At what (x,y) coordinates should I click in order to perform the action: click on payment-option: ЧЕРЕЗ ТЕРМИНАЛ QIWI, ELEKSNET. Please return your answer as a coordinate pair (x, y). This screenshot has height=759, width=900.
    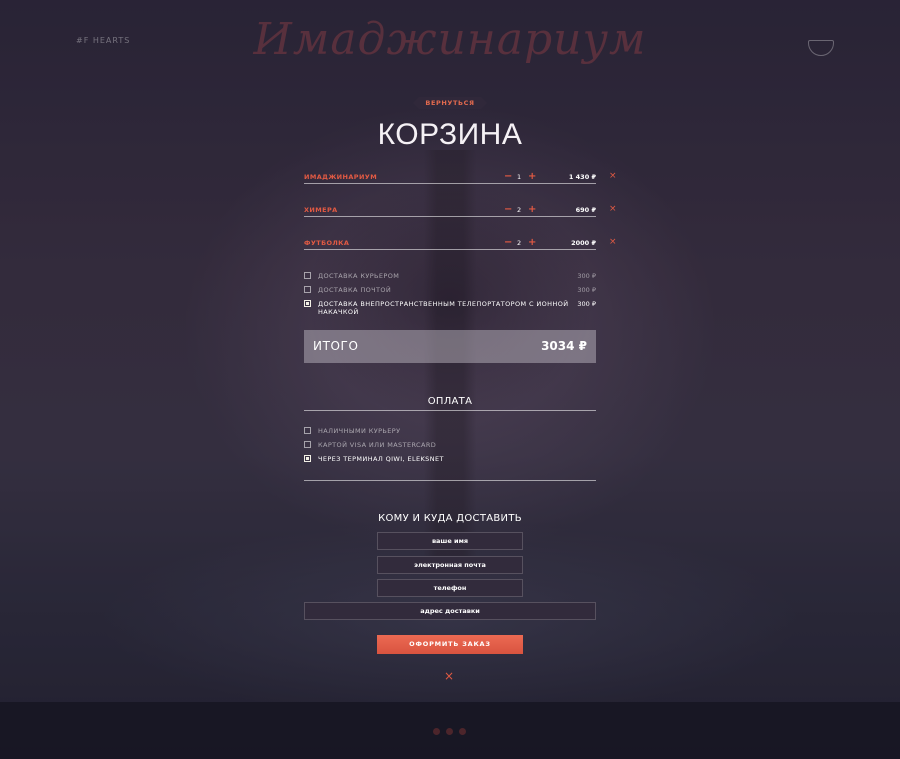
    Looking at the image, I should click on (450, 460).